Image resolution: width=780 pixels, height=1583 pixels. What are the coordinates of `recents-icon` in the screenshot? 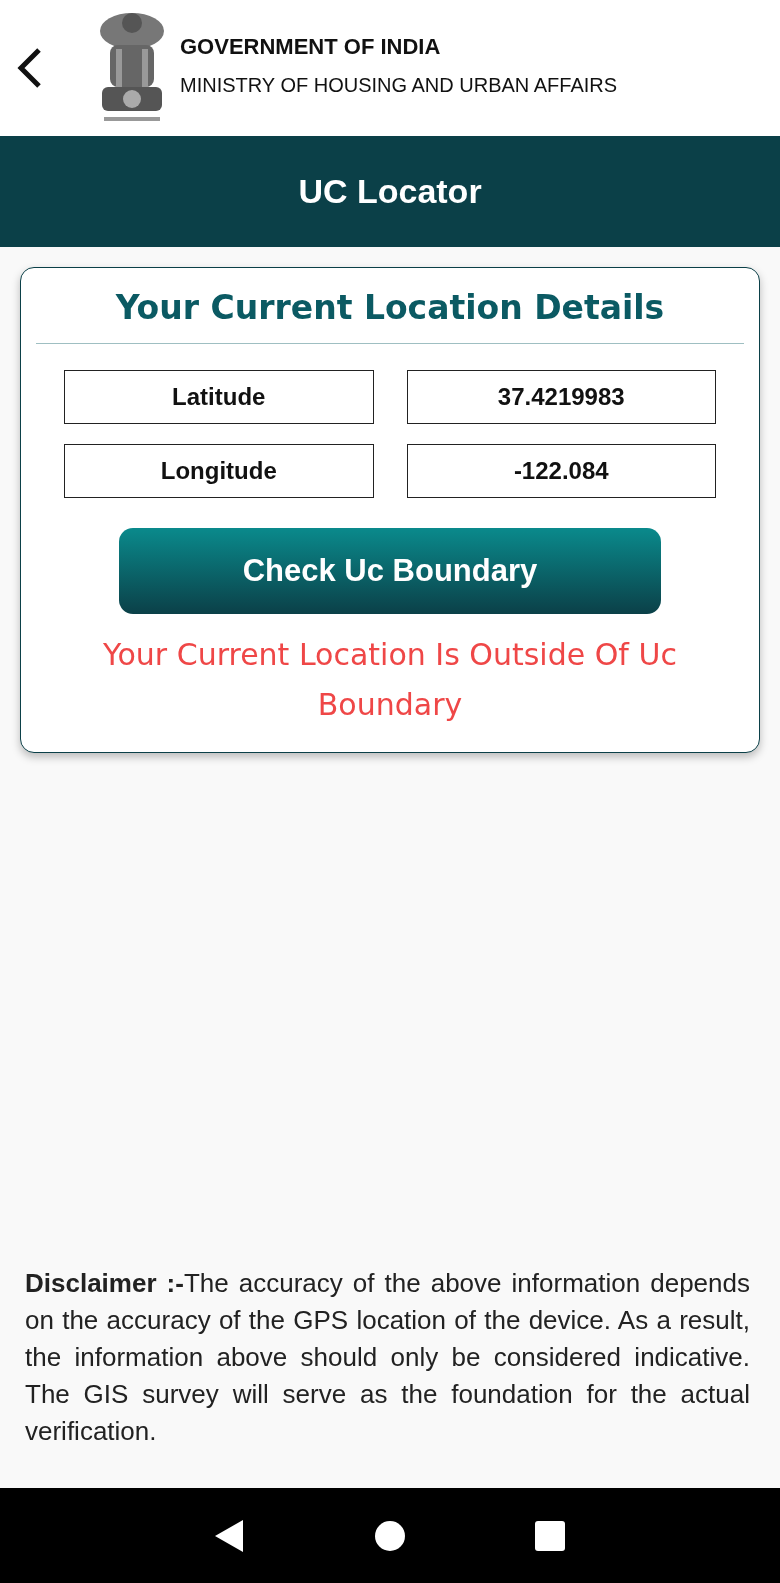 It's located at (550, 1535).